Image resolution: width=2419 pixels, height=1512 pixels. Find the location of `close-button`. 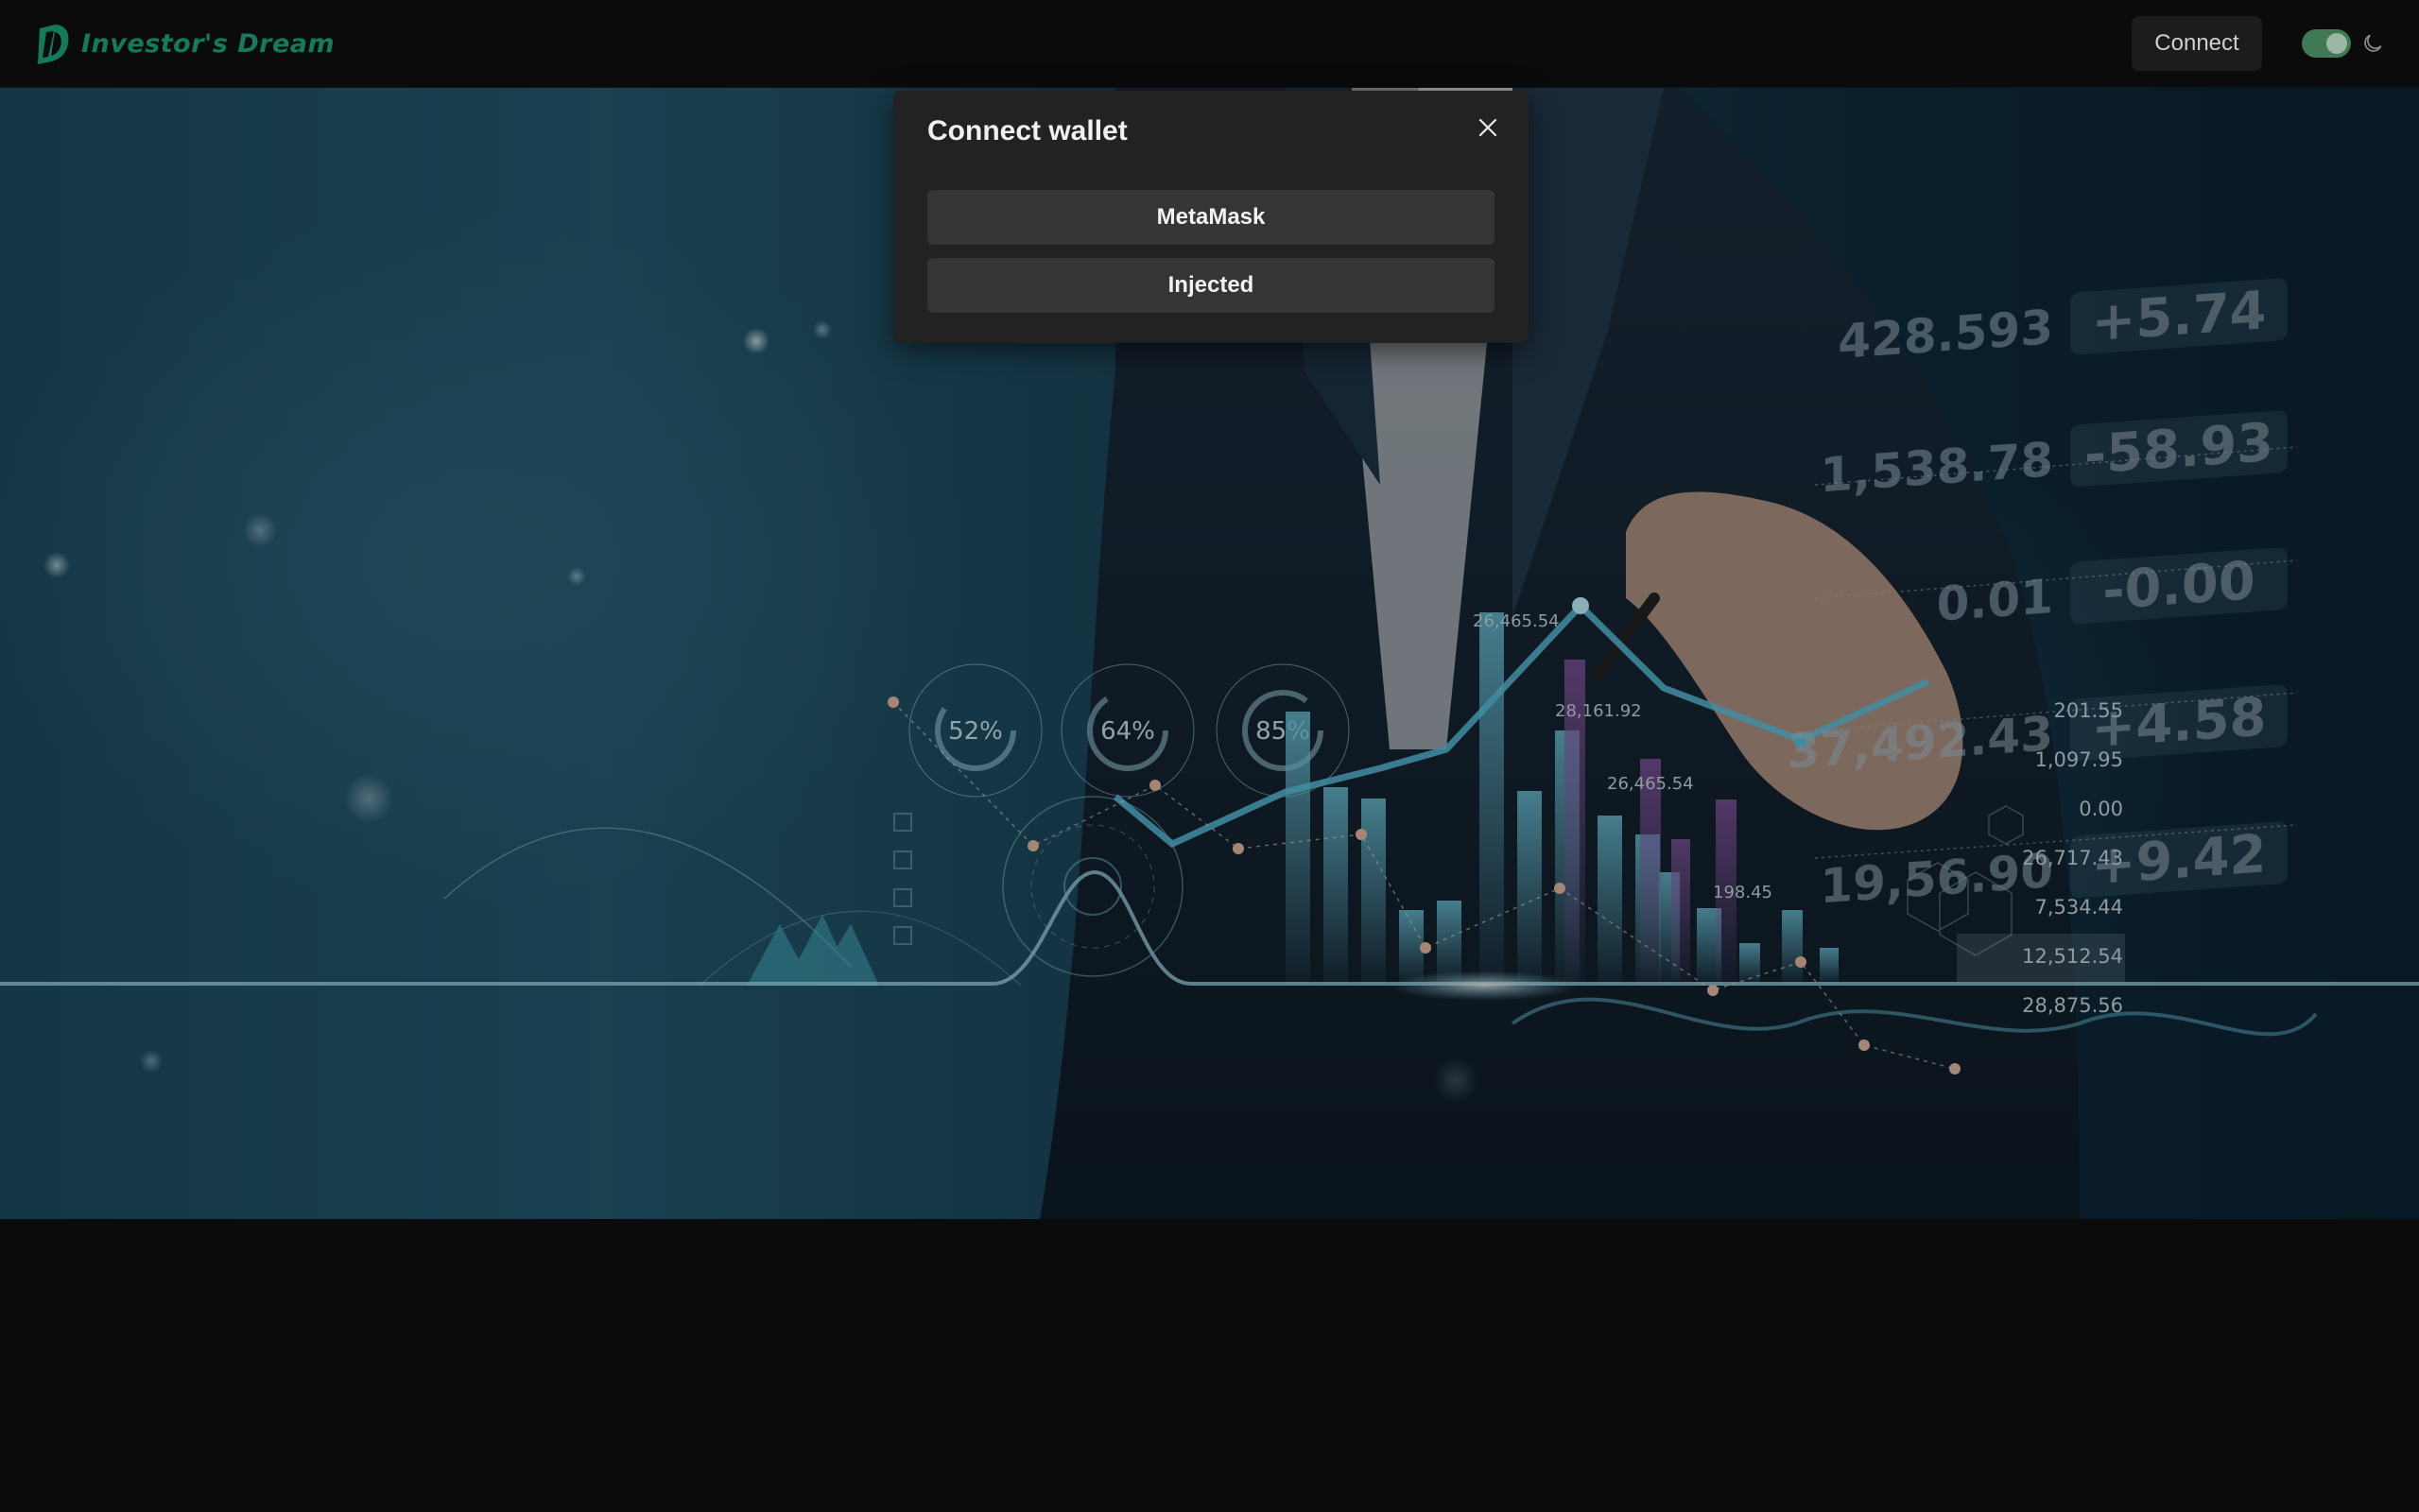

close-button is located at coordinates (1488, 127).